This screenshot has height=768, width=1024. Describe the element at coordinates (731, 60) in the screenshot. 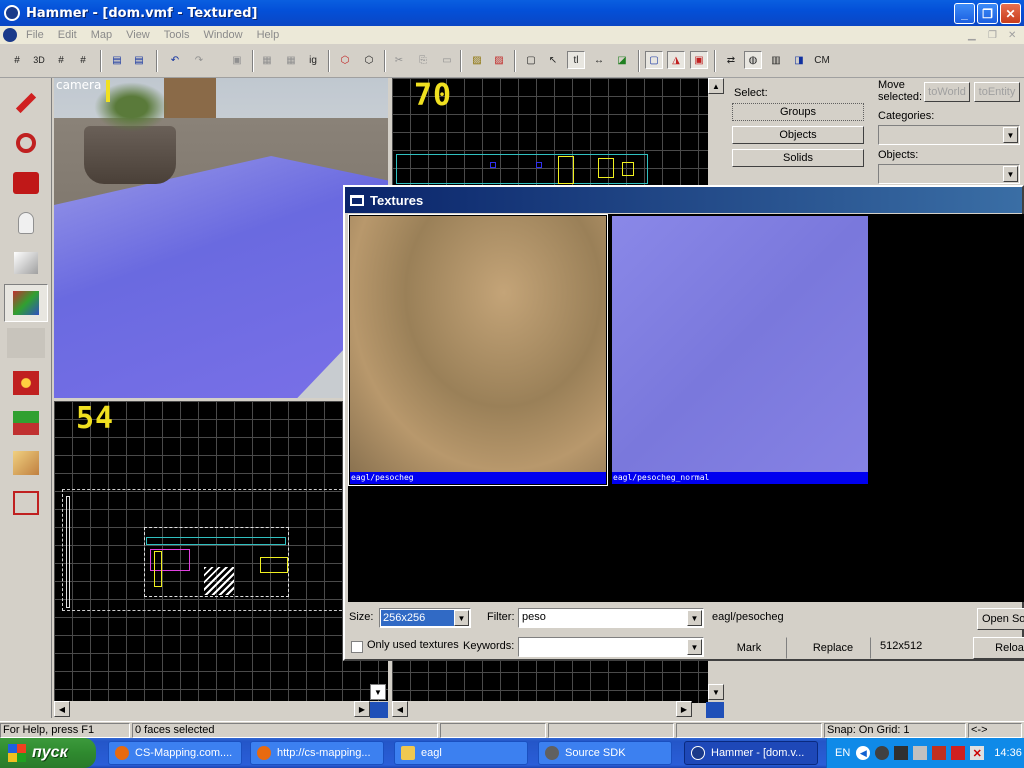

I see `arrow-icon: ⇄` at that location.